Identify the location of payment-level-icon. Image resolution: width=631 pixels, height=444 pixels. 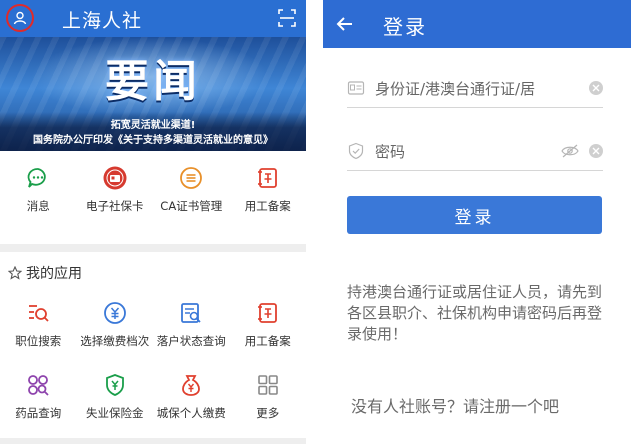
(115, 313).